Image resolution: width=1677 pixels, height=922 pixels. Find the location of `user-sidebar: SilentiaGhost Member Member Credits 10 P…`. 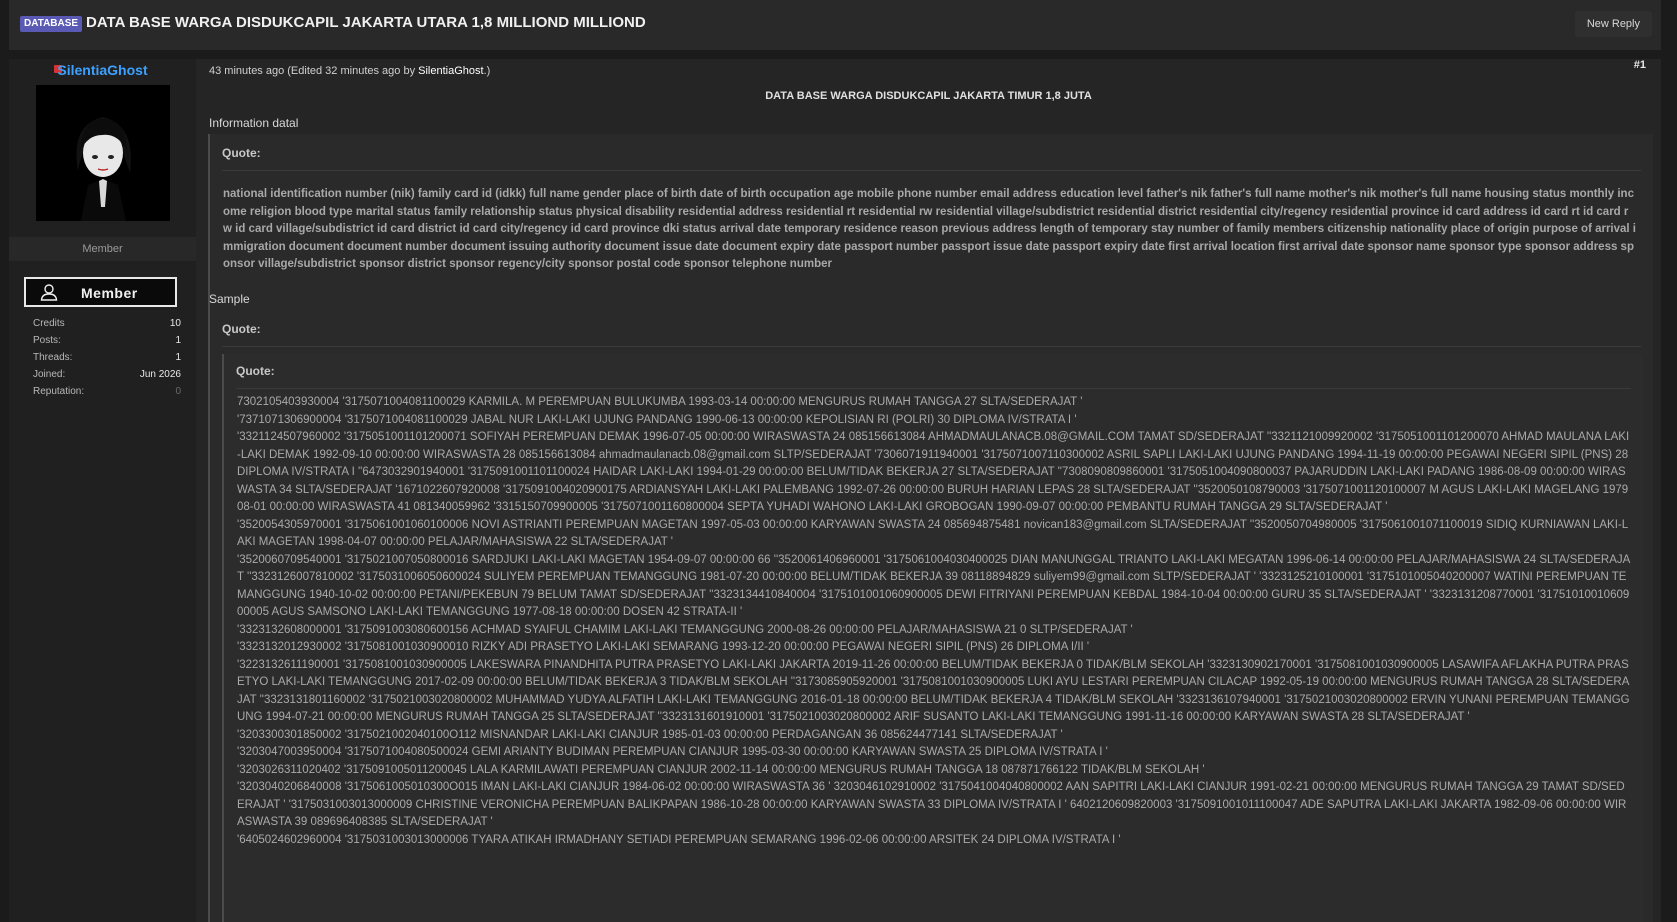

user-sidebar: SilentiaGhost Member Member Credits 10 P… is located at coordinates (102, 490).